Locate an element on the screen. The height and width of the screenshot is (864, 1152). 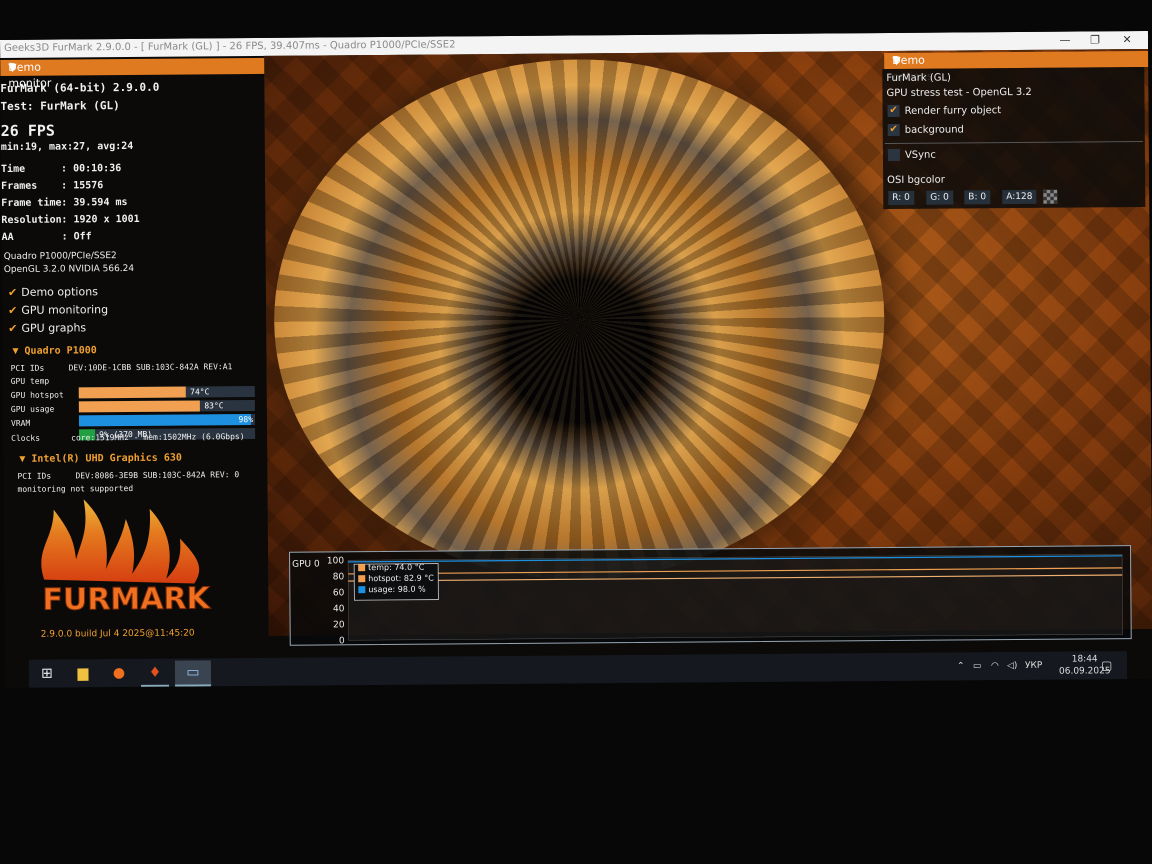
build-info: 2.9.0.0 build Jul 4 2025@11:45:20 is located at coordinates (117, 634).